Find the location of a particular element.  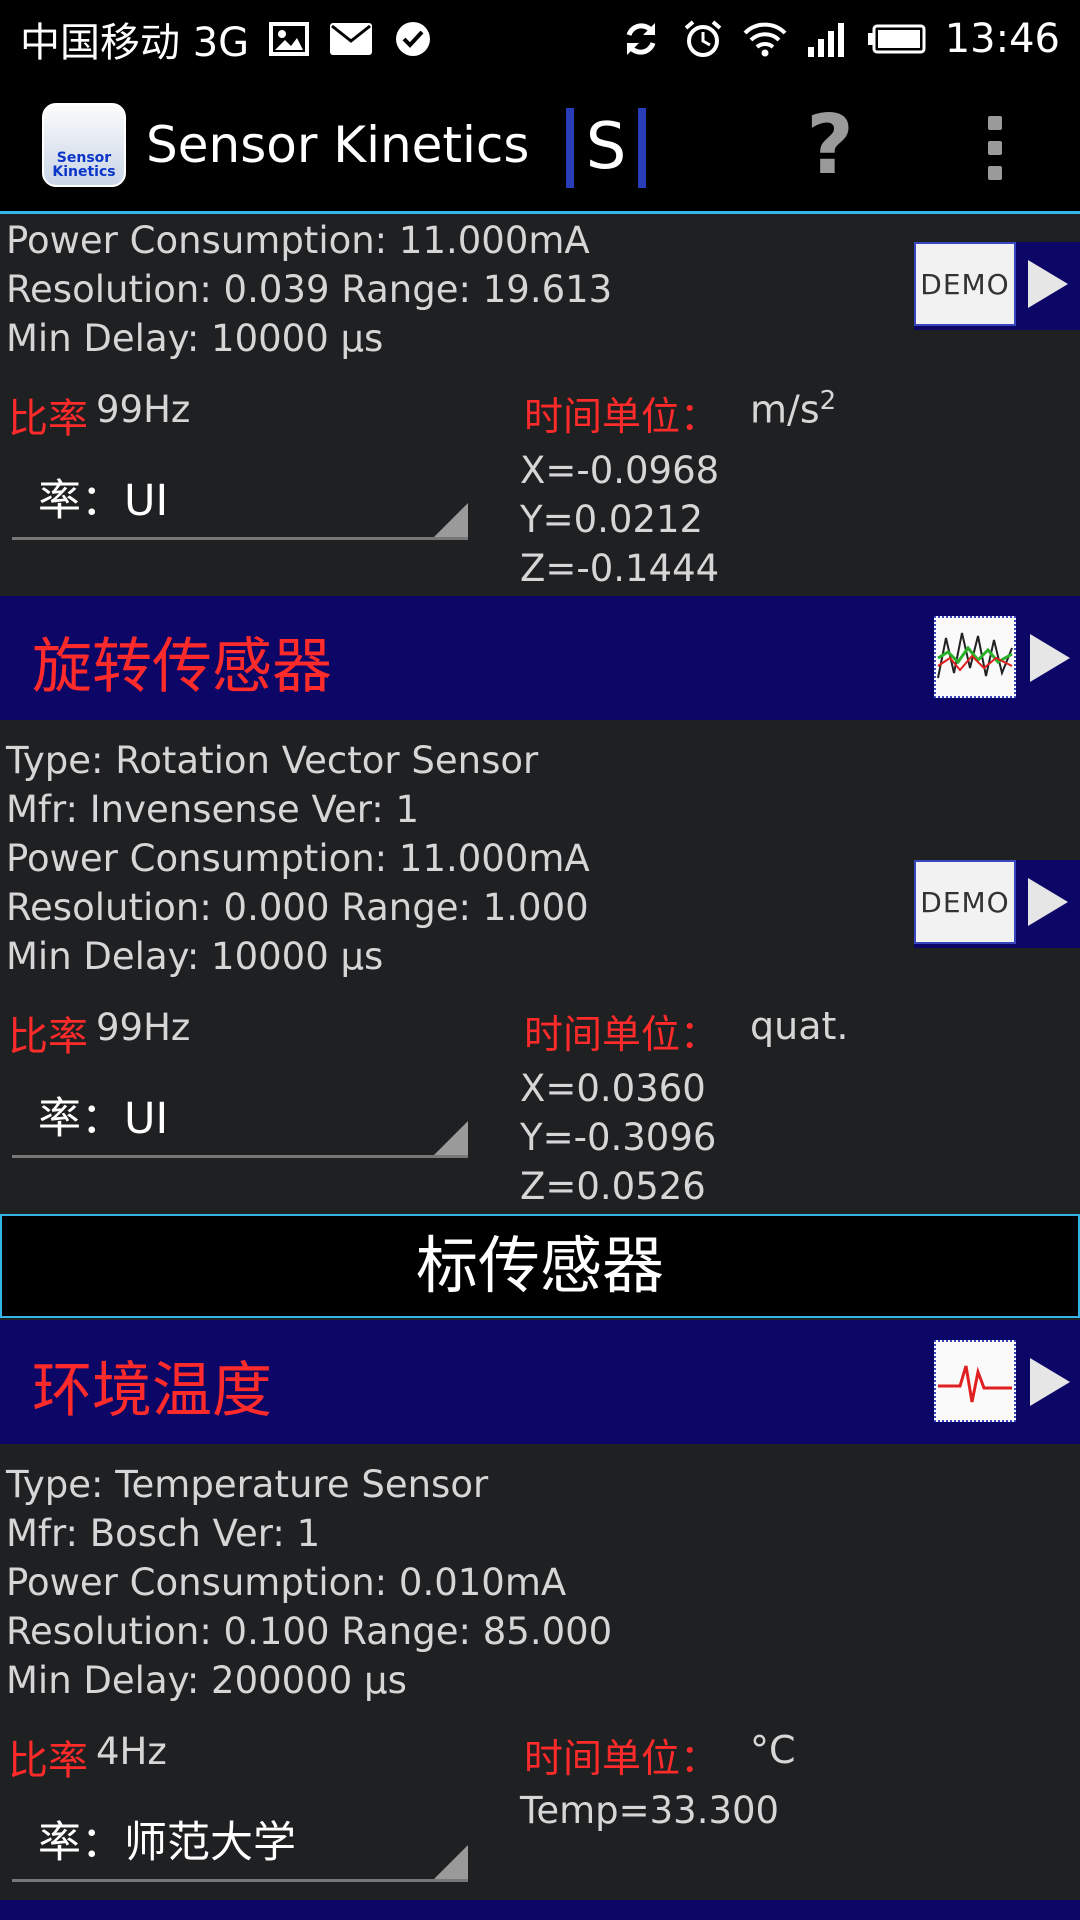

value-temp: Temp=33.300 is located at coordinates (650, 1810).